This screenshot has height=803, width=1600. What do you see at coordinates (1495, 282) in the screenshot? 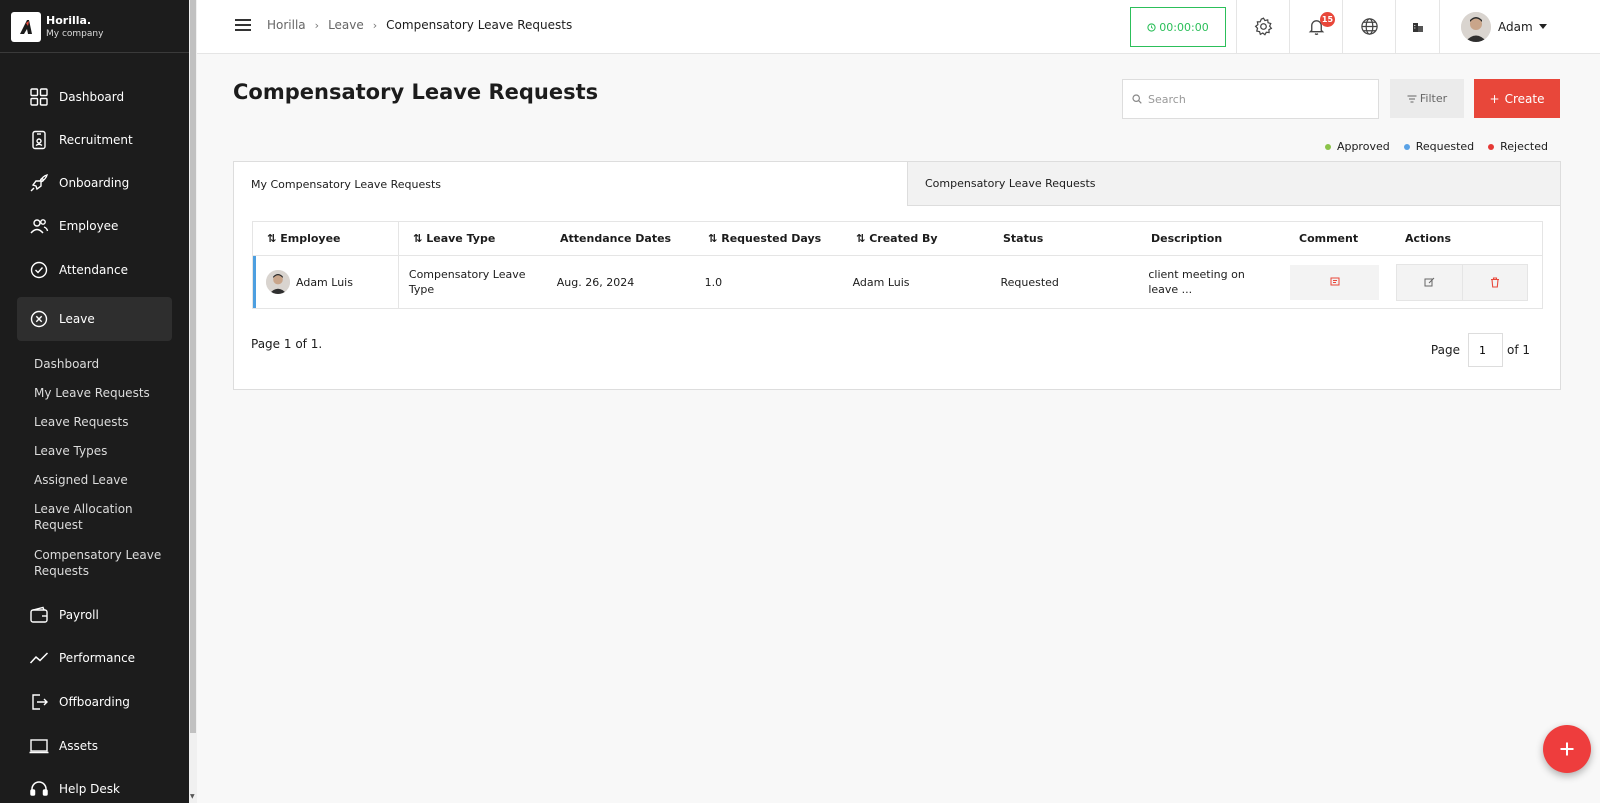
I see `delete-button` at bounding box center [1495, 282].